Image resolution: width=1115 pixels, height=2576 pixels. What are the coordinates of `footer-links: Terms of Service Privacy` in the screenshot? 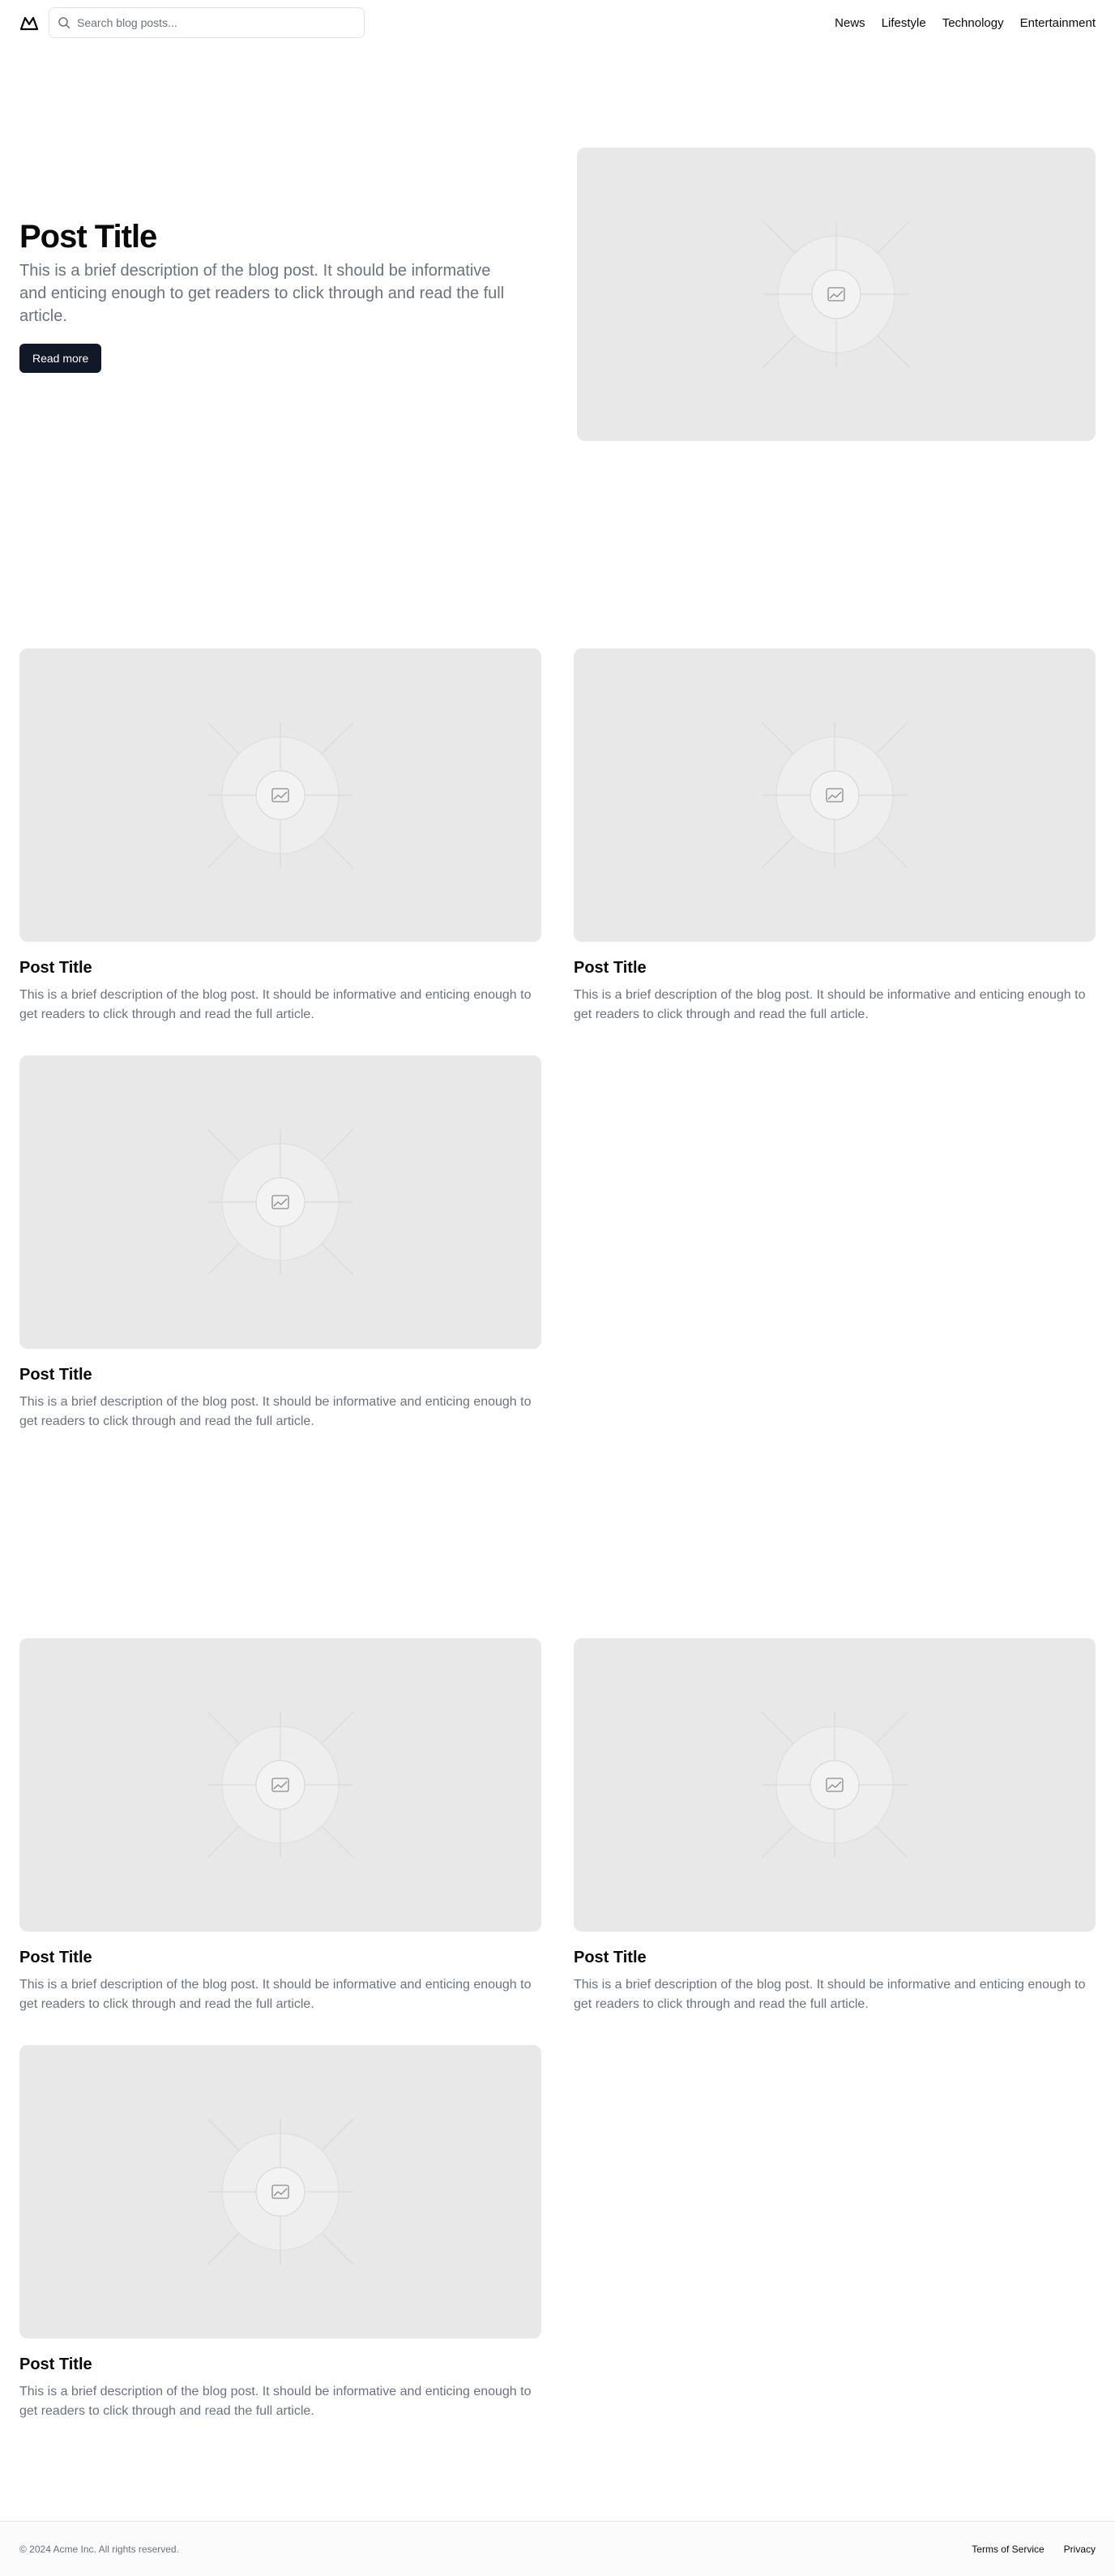 It's located at (1034, 2549).